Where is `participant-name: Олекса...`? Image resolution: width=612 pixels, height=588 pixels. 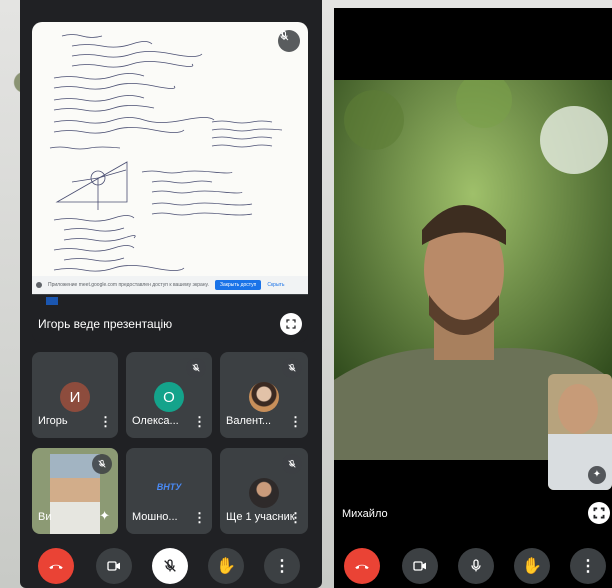 participant-name: Олекса... is located at coordinates (155, 421).